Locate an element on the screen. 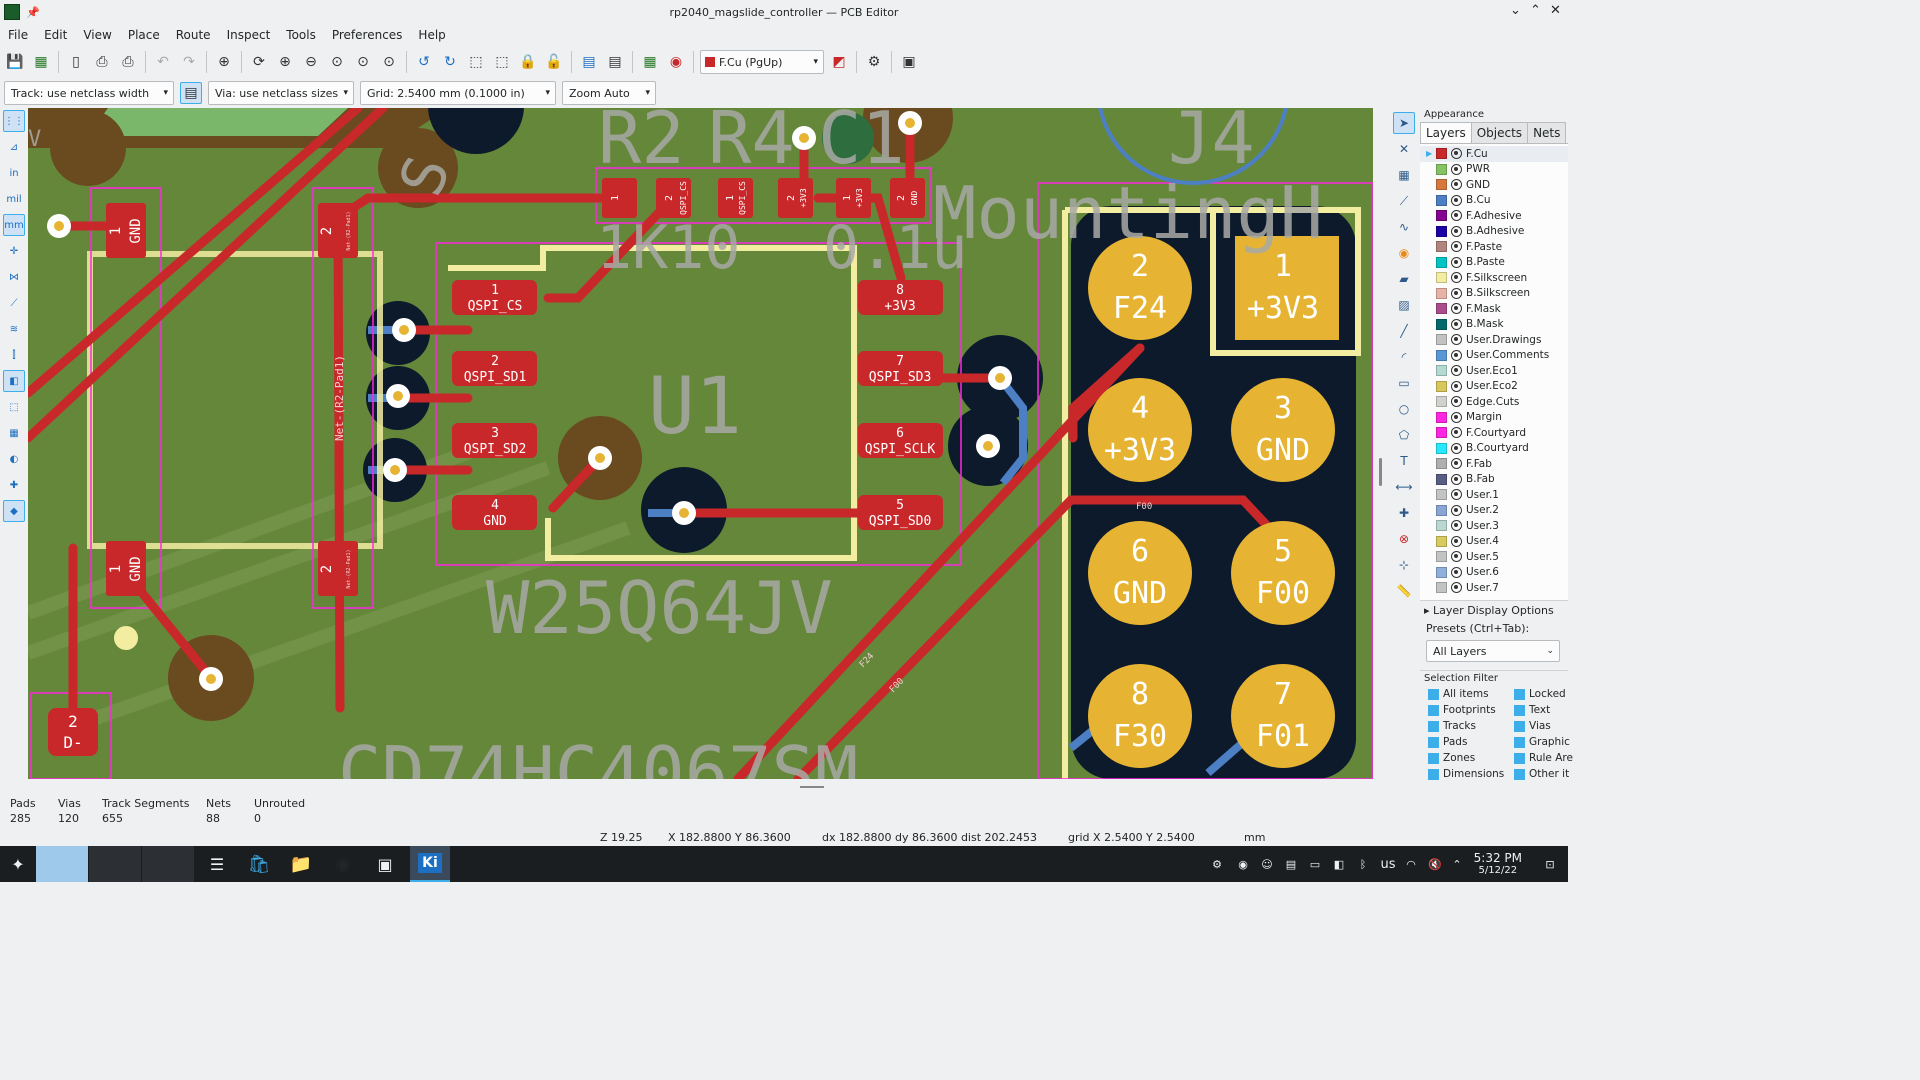 The width and height of the screenshot is (1920, 1080). select-icon: ➤ is located at coordinates (1404, 123).